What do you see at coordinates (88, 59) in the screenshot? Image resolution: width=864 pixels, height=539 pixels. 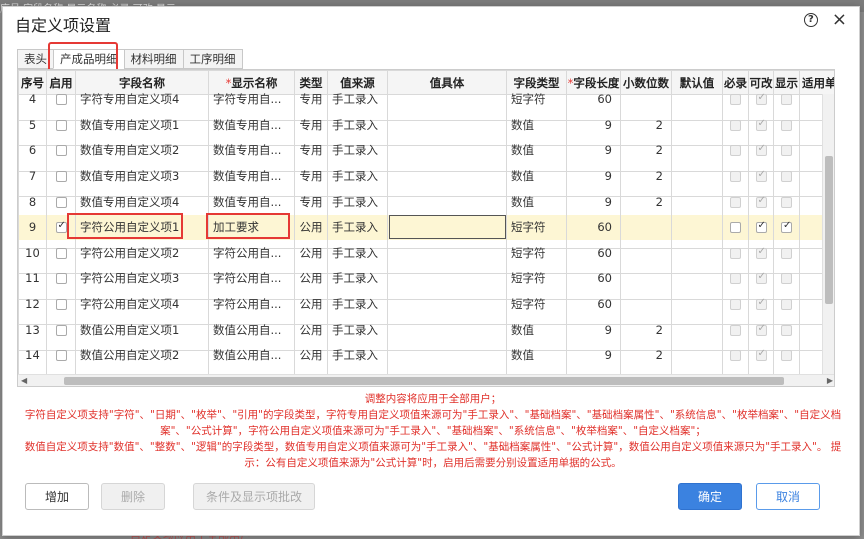 I see `tab-finished-product-detail: 产成品明细` at bounding box center [88, 59].